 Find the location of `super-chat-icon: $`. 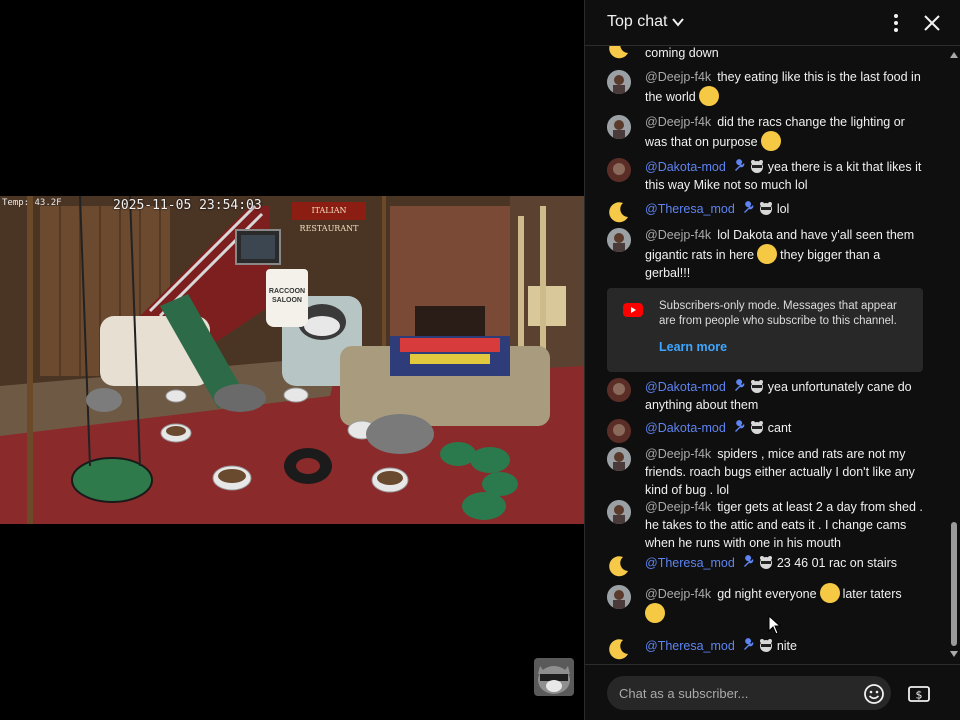

super-chat-icon: $ is located at coordinates (919, 694).